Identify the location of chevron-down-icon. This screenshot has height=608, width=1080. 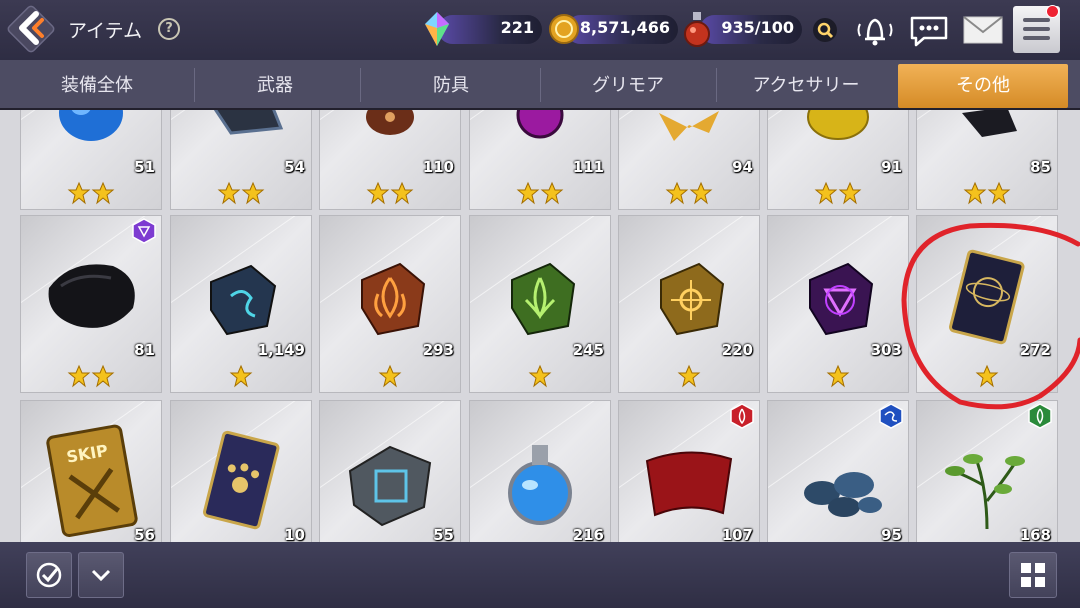
(101, 575).